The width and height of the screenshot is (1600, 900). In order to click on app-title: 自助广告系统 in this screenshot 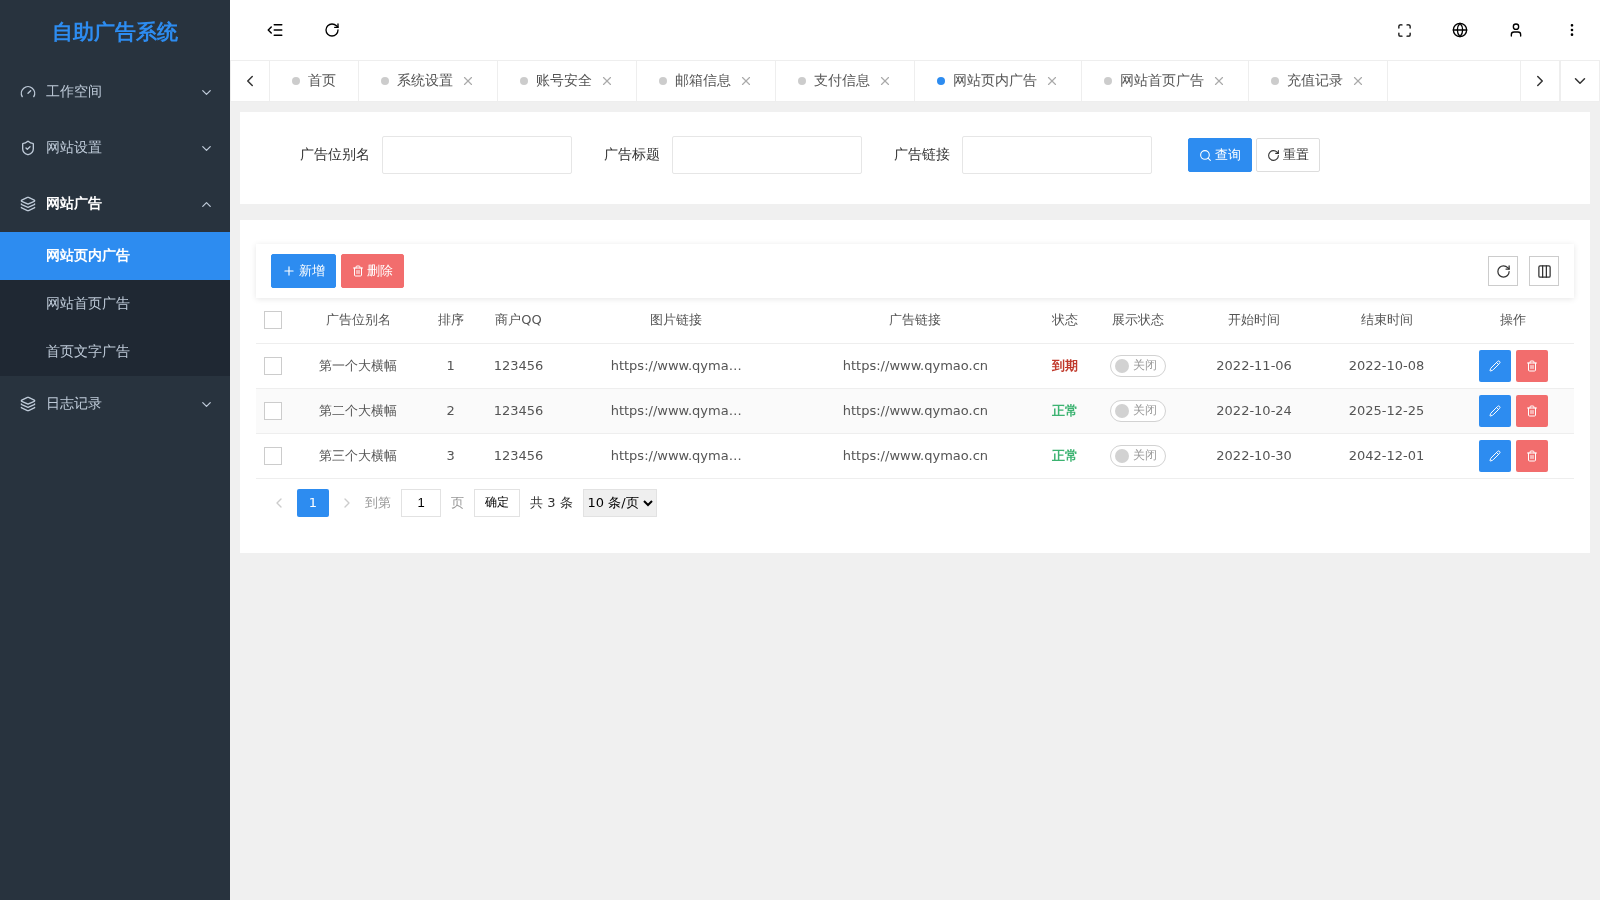, I will do `click(115, 32)`.